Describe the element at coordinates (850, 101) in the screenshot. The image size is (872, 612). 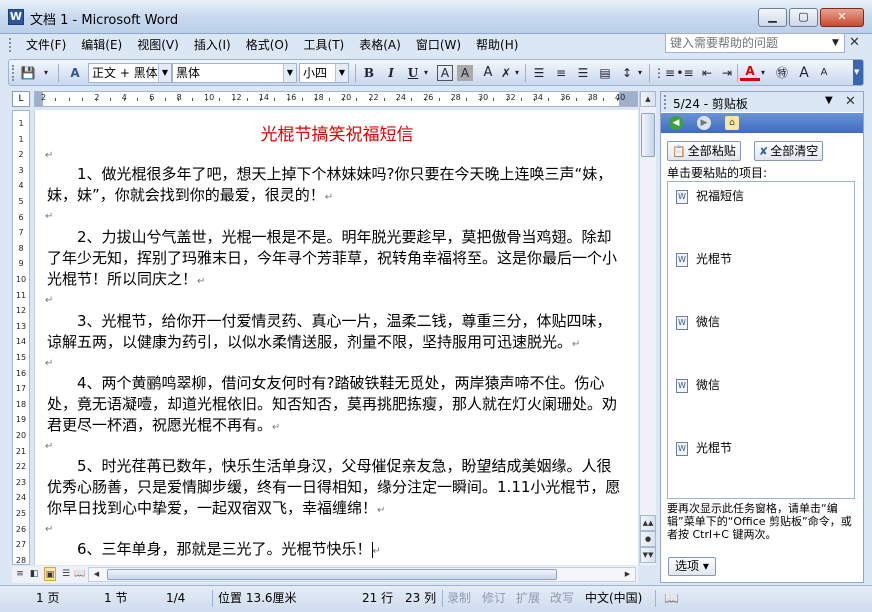
I see `close-icon: ✕` at that location.